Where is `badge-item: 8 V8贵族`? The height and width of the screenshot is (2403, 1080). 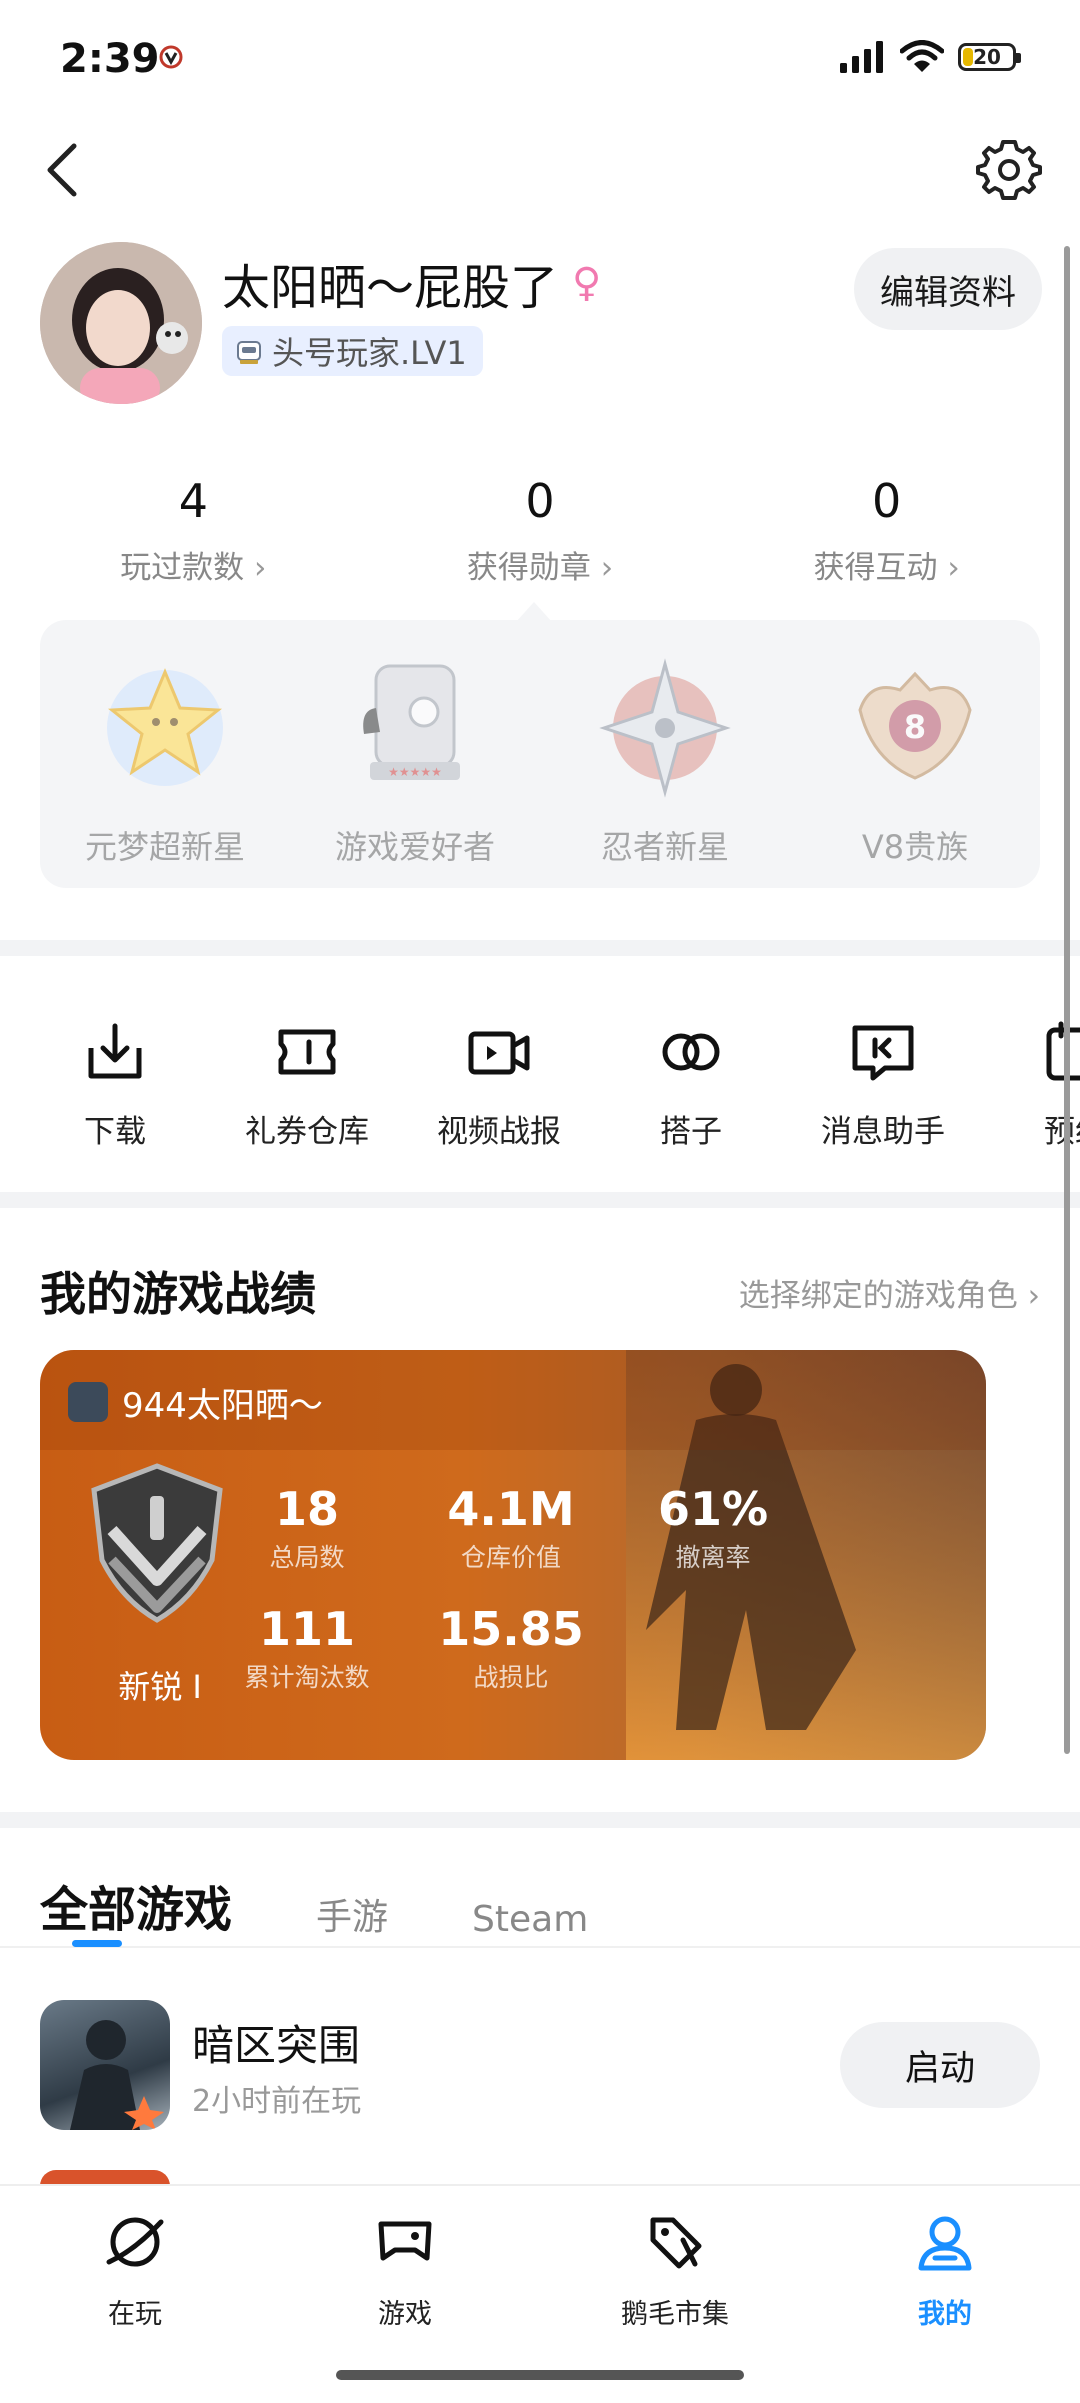
badge-item: 8 V8贵族 is located at coordinates (915, 769).